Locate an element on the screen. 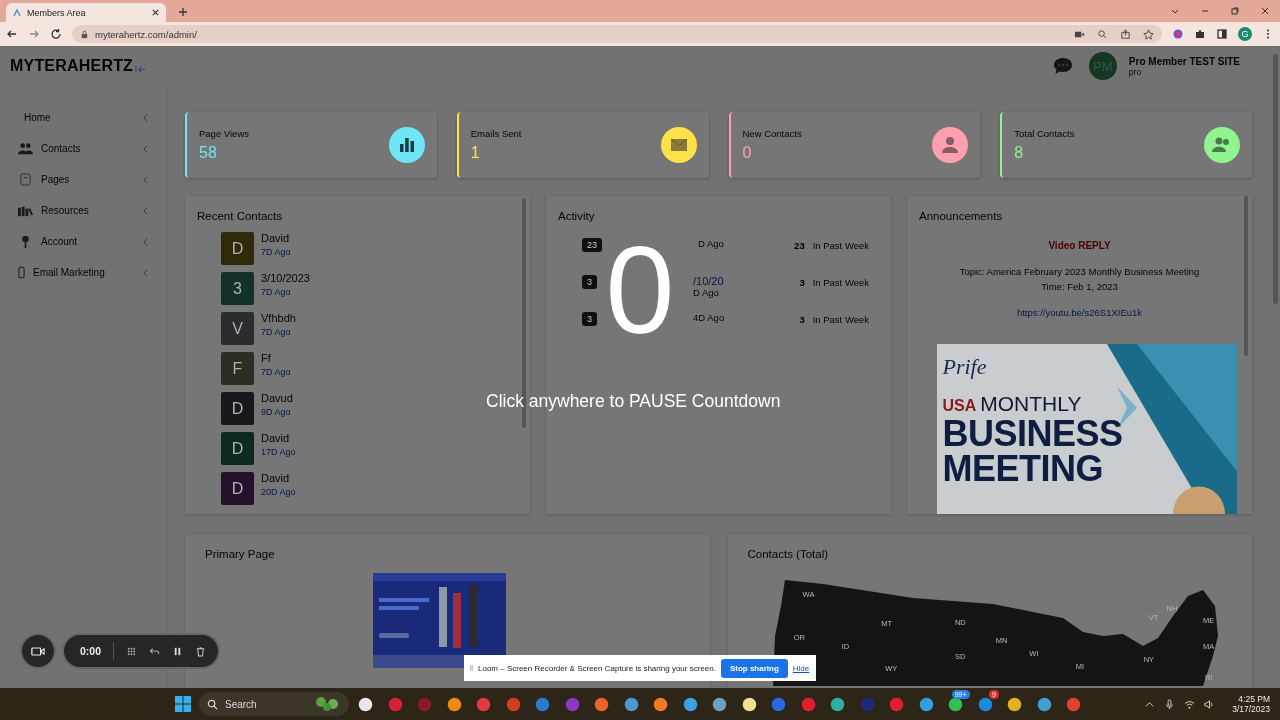  contact-avatar: V is located at coordinates (237, 328).